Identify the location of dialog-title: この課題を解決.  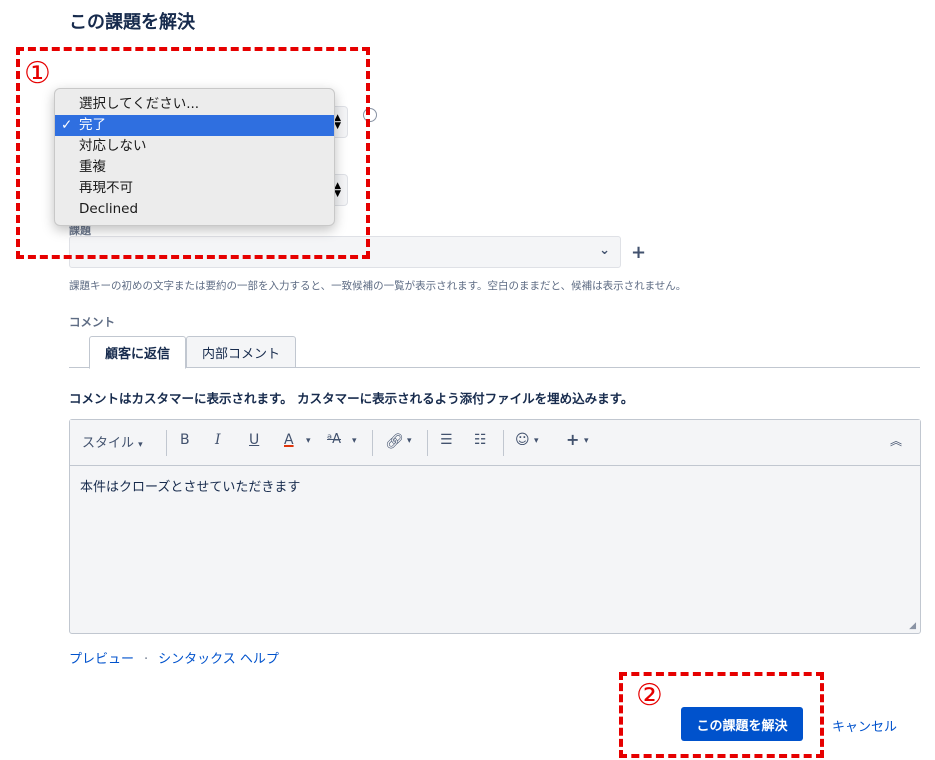
(132, 22).